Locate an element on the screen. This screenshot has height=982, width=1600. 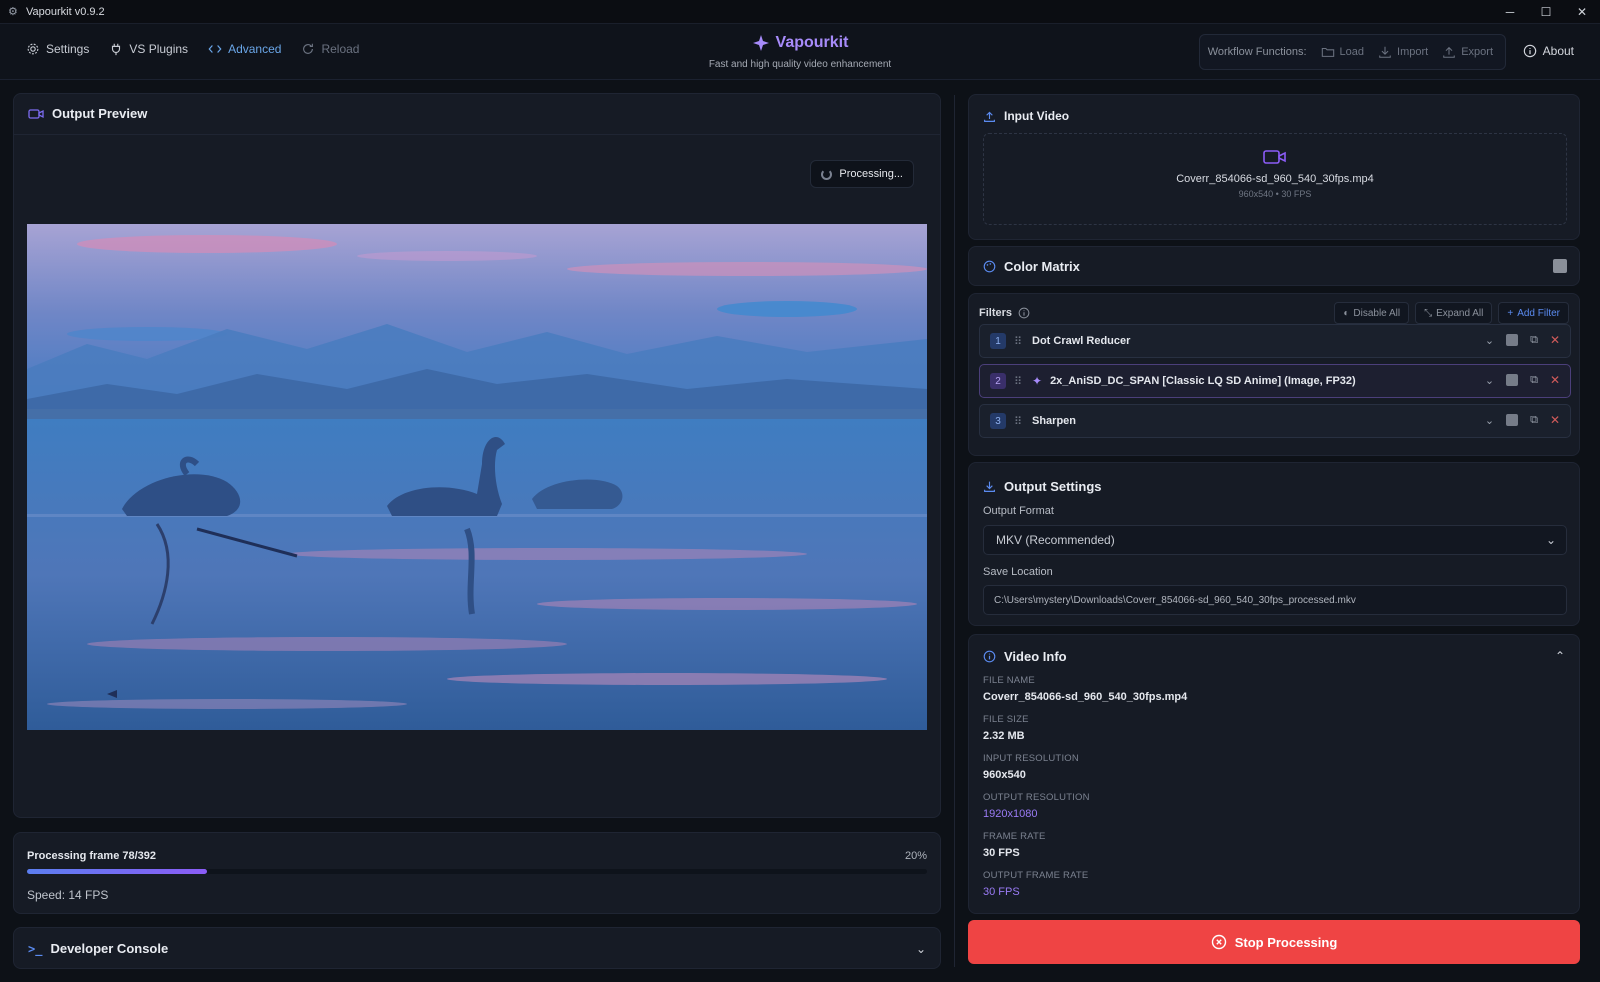
export-label: Export is located at coordinates (1477, 52).